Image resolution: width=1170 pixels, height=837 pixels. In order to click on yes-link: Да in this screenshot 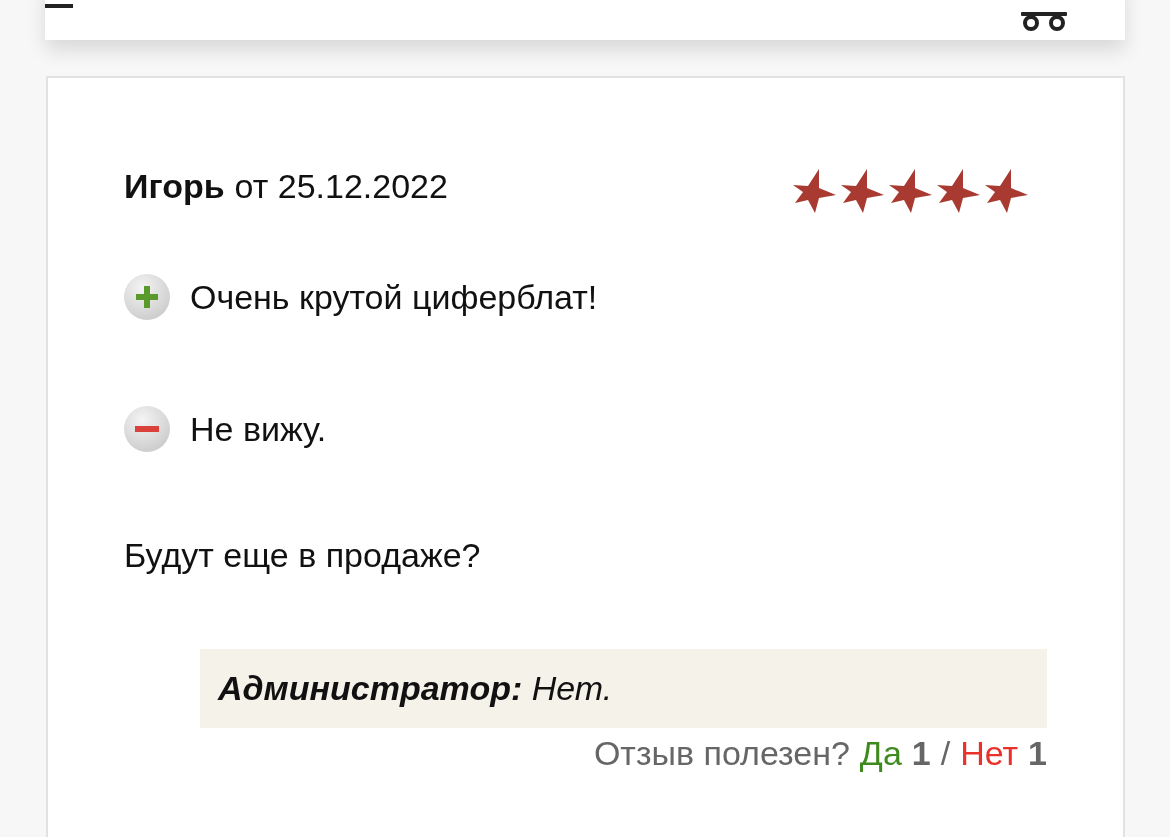, I will do `click(880, 753)`.